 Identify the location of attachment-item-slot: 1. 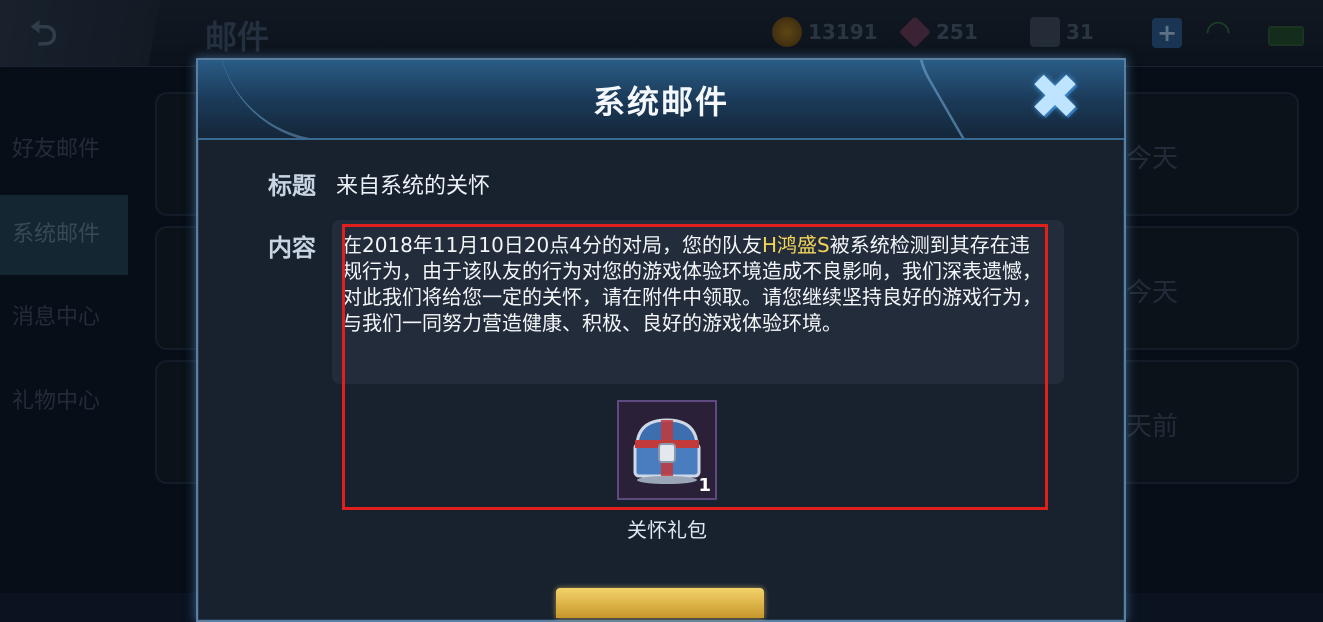
(667, 450).